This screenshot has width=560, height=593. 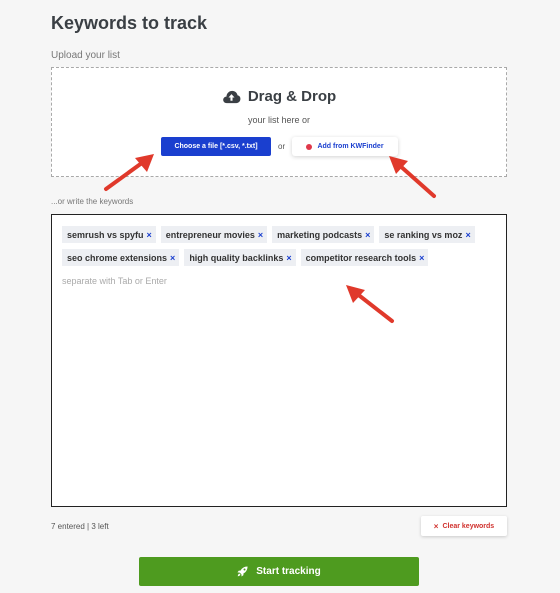 What do you see at coordinates (309, 146) in the screenshot?
I see `kwfinder-dot-icon` at bounding box center [309, 146].